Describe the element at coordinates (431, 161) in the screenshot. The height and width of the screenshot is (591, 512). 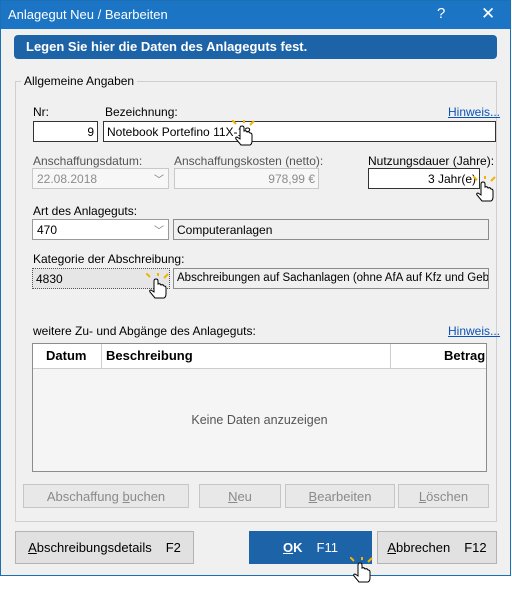
I see `nutzungsdauer-label: Nutzungsdauer (Jahre):` at that location.